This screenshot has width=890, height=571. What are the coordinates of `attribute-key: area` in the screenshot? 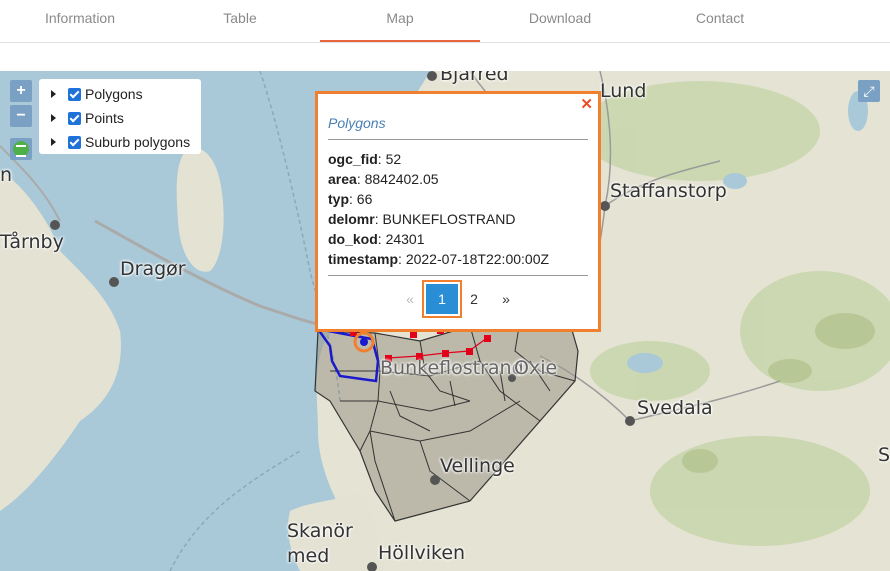 It's located at (342, 179).